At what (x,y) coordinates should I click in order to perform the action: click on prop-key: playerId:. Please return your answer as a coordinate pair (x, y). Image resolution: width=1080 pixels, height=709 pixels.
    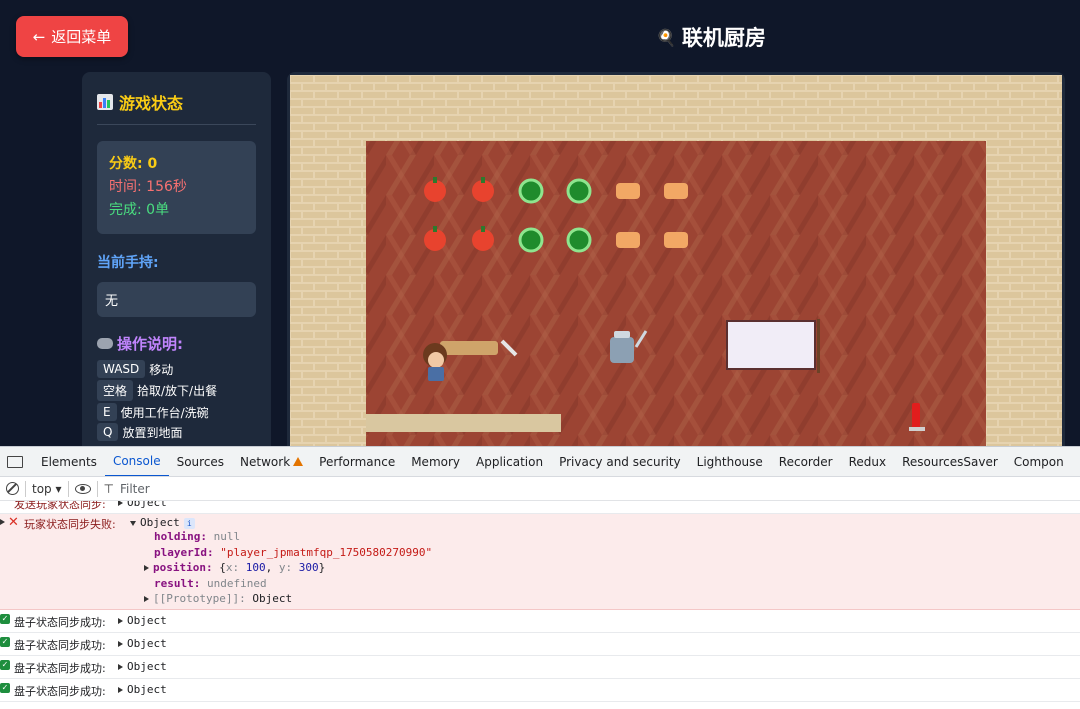
    Looking at the image, I should click on (184, 552).